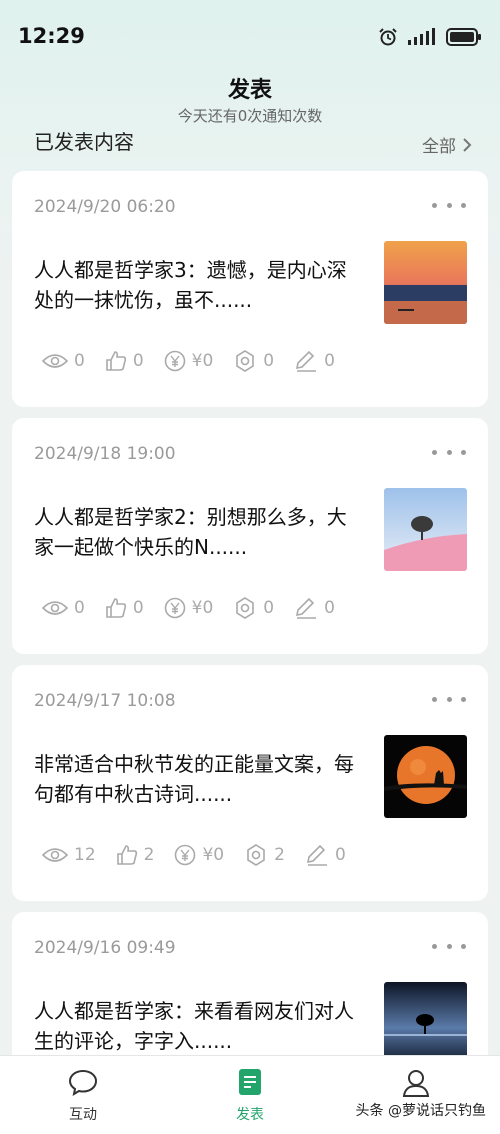 Image resolution: width=500 pixels, height=1134 pixels. Describe the element at coordinates (388, 37) in the screenshot. I see `alarm-icon` at that location.